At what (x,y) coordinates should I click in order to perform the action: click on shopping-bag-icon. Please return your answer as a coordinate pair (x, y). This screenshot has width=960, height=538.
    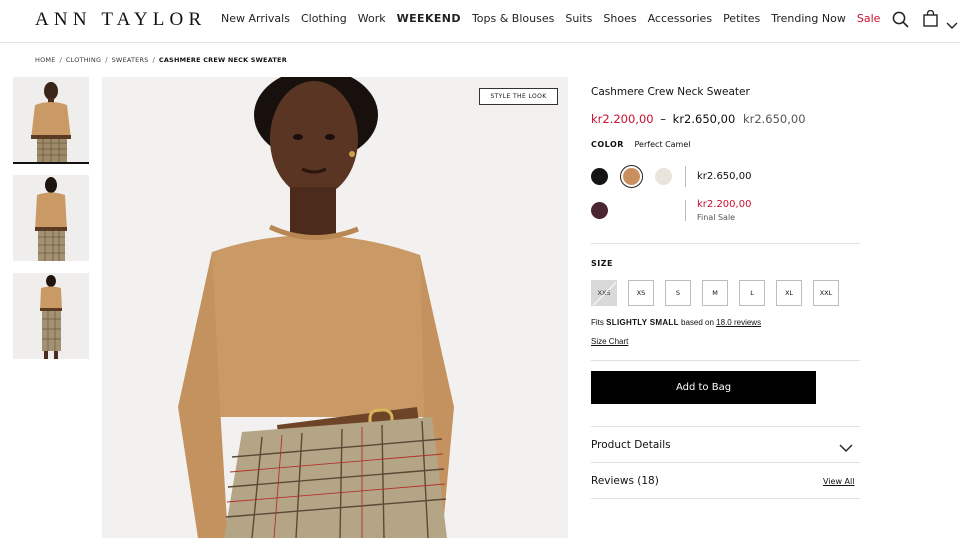
    Looking at the image, I should click on (930, 20).